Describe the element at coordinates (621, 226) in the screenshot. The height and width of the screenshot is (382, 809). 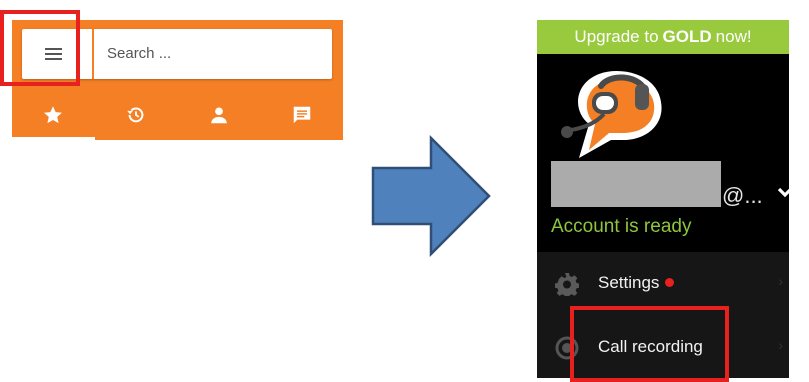
I see `account-status: Account is ready` at that location.